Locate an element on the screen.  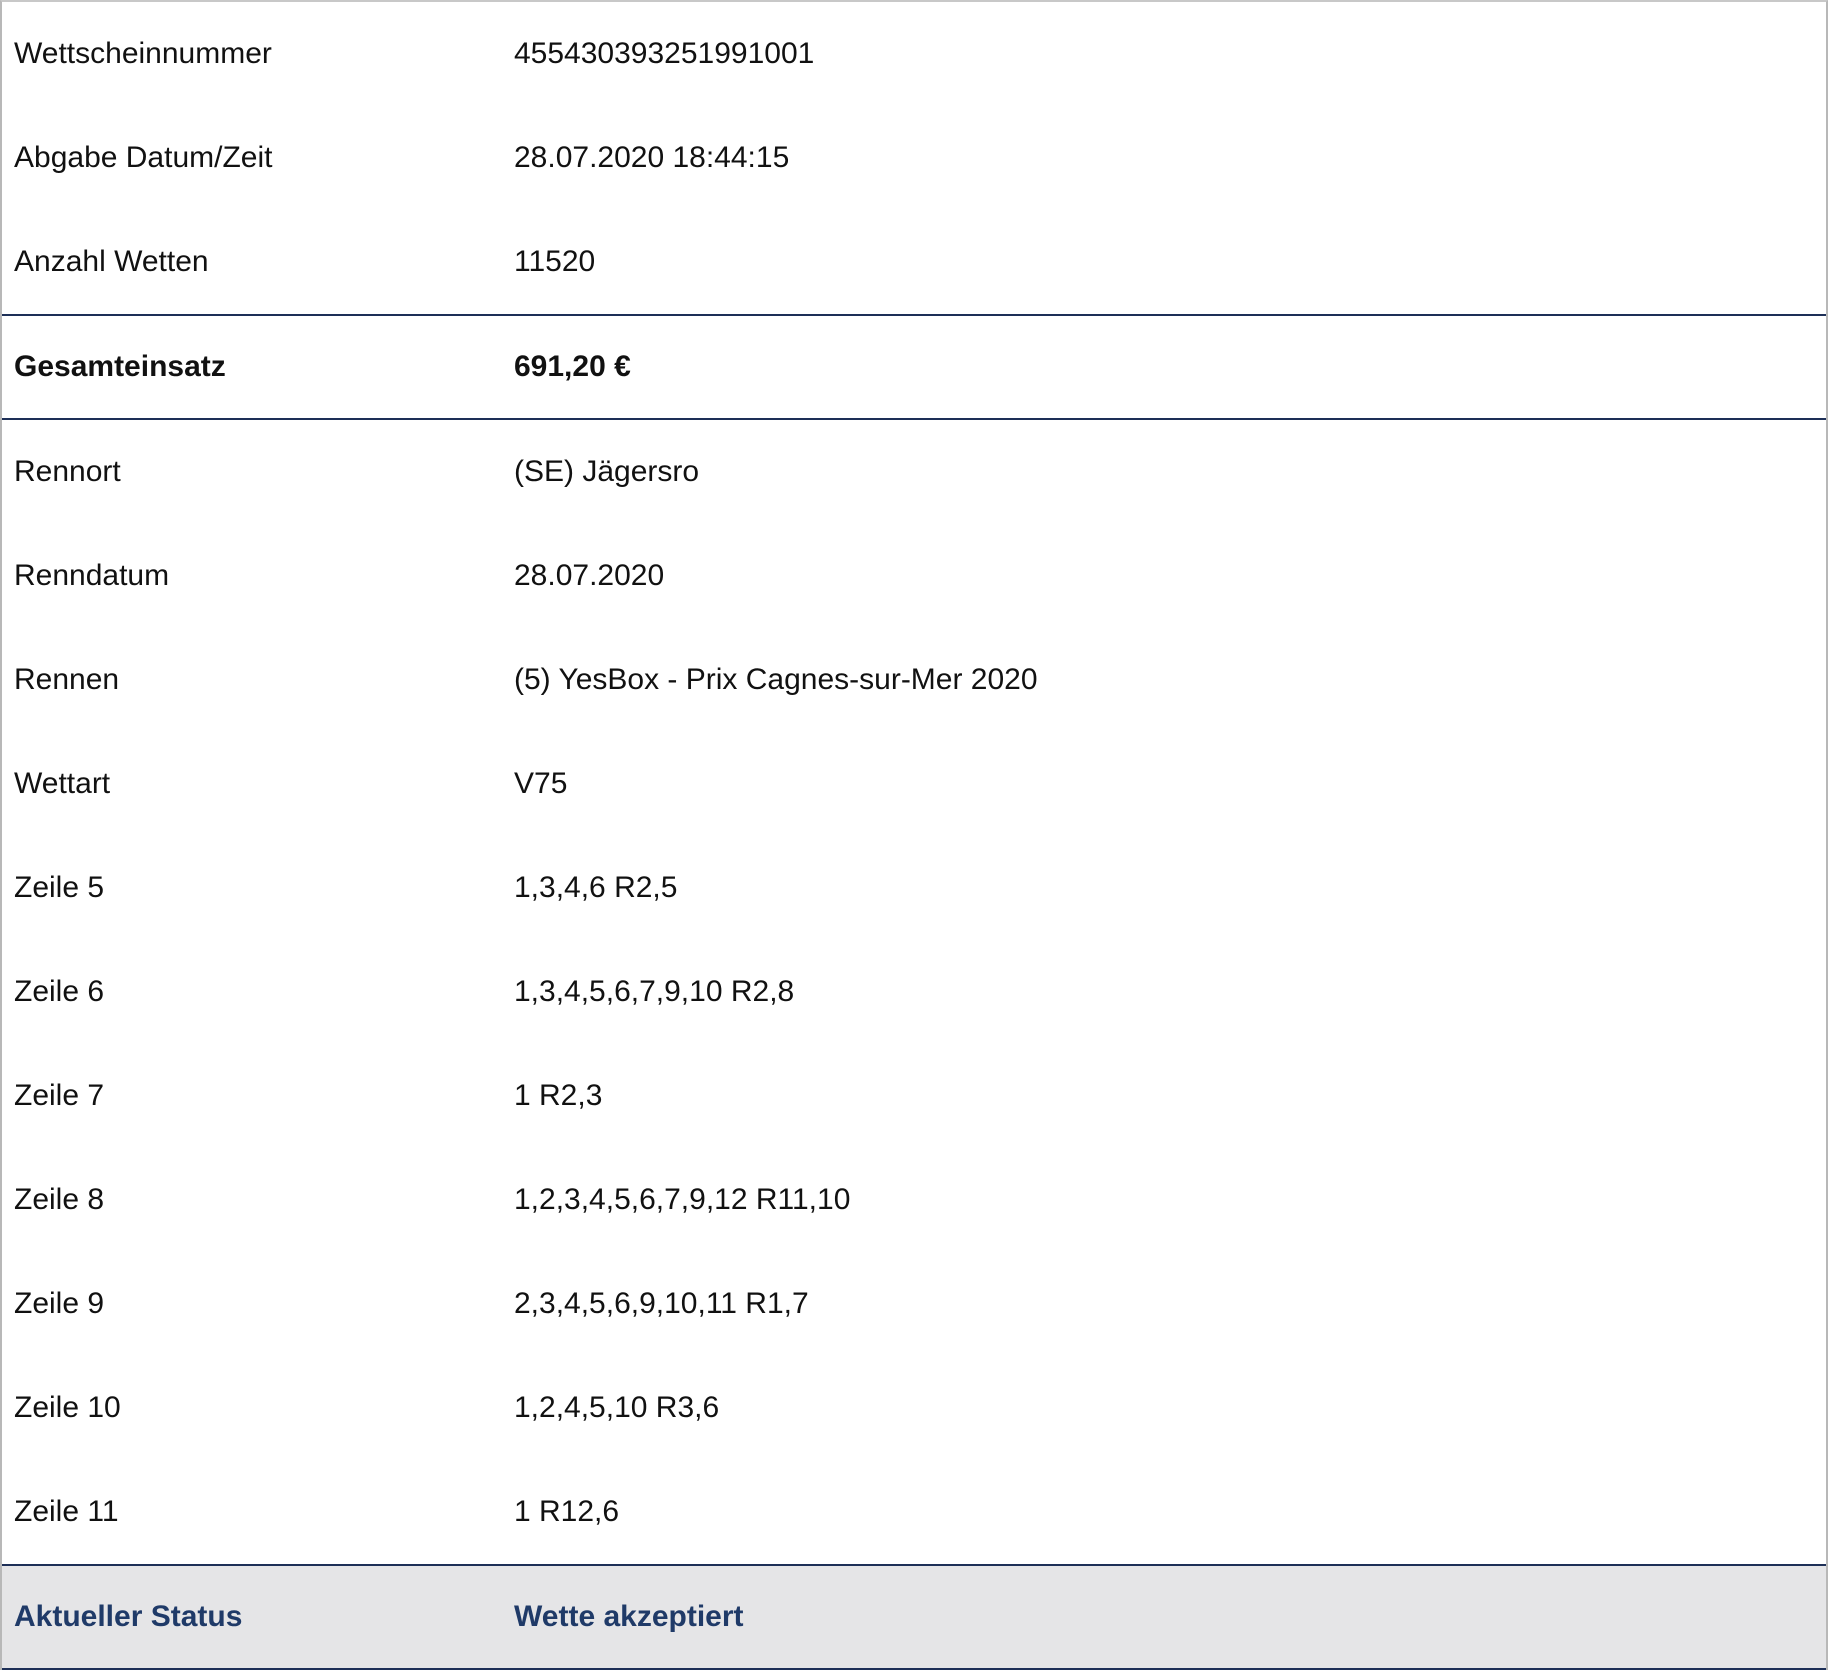
row-label: Zeile 6 is located at coordinates (59, 991).